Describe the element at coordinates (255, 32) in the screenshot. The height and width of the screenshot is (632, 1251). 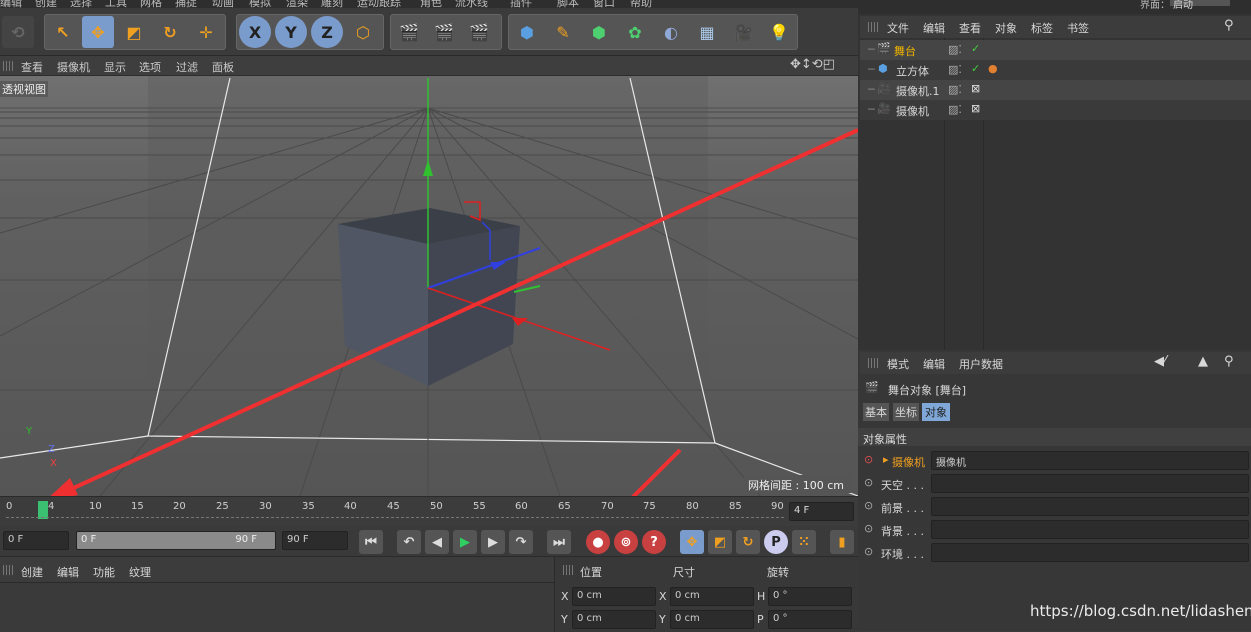
I see `x-axis-lock-icon: X` at that location.